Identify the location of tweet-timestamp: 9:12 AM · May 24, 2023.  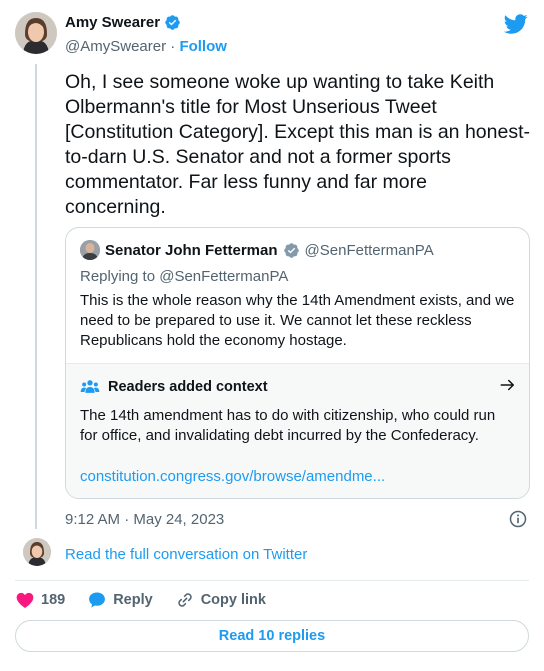
(144, 519).